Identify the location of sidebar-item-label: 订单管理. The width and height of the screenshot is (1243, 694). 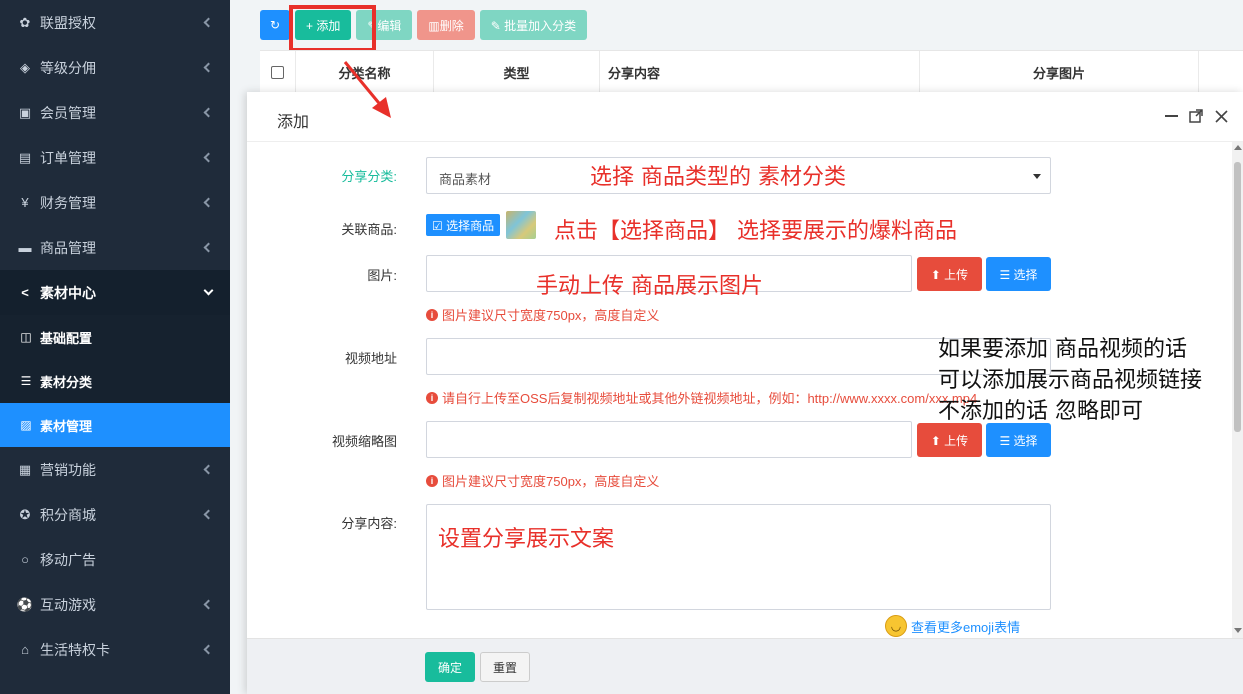
(68, 157).